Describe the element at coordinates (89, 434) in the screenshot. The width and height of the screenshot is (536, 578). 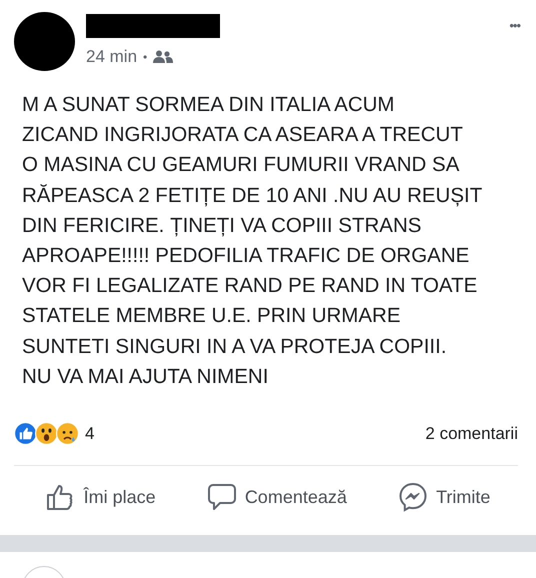
I see `reaction-count: 4` at that location.